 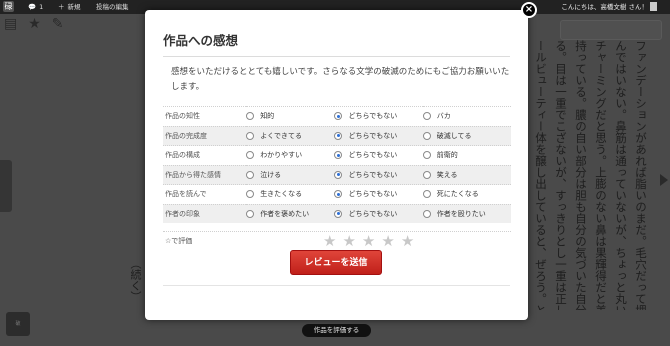 What do you see at coordinates (653, 6) in the screenshot?
I see `avatar` at bounding box center [653, 6].